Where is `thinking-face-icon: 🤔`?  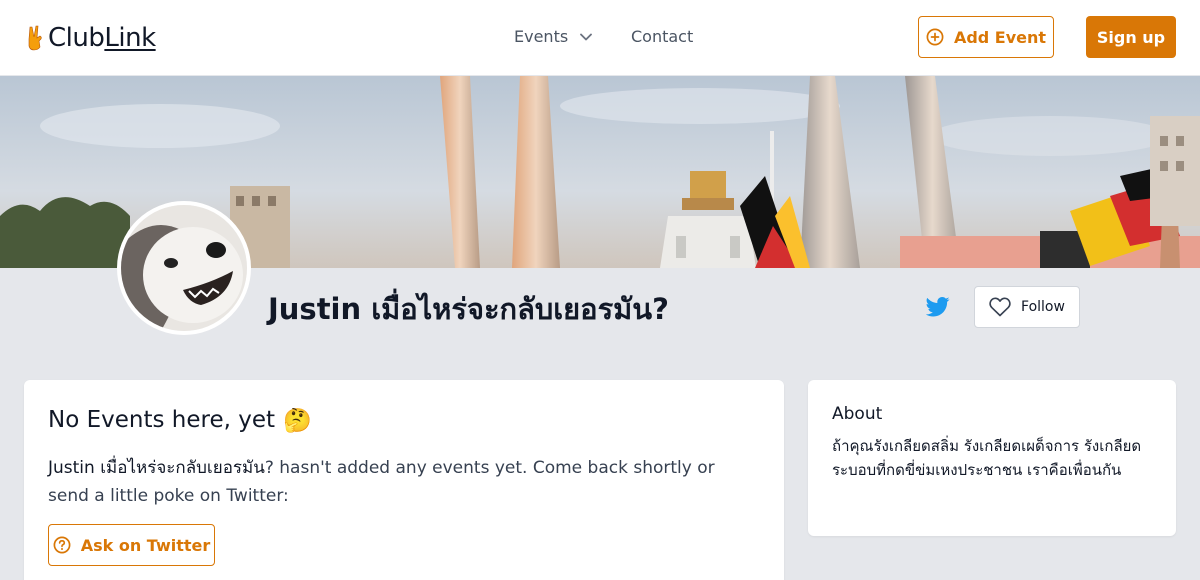
thinking-face-icon: 🤔 is located at coordinates (297, 420).